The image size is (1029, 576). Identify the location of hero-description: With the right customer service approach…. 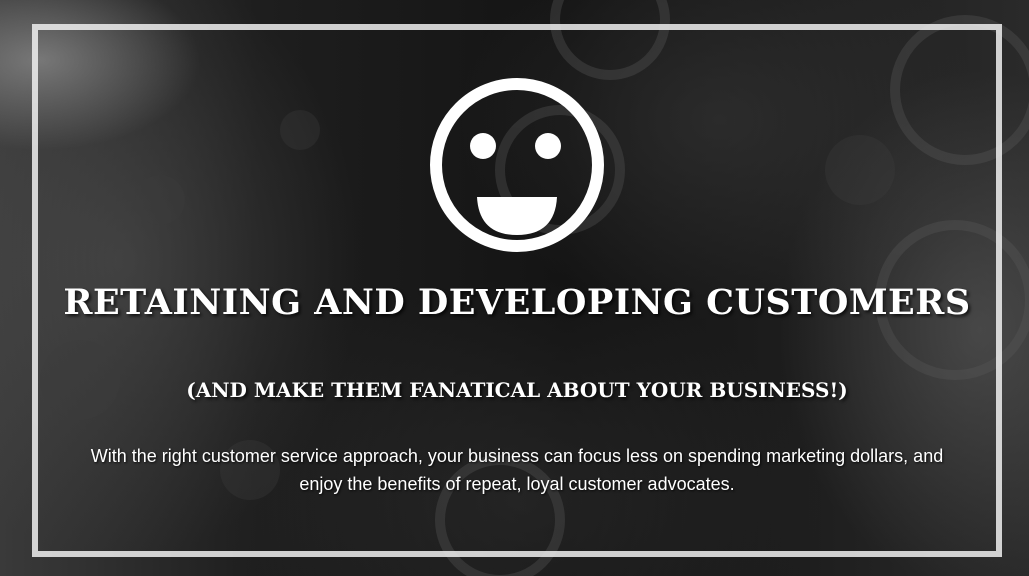
(517, 470).